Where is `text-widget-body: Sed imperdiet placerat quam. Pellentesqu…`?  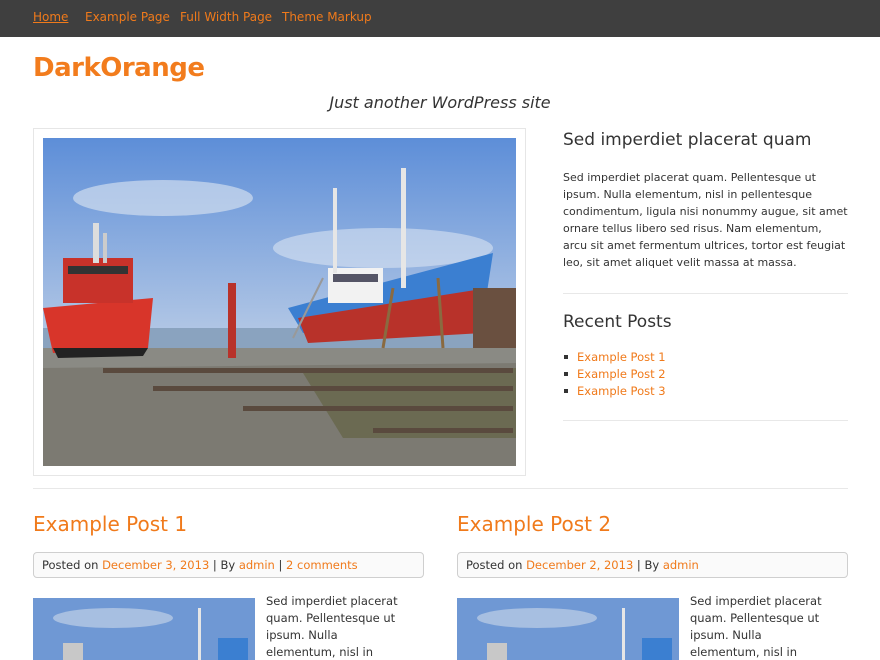
text-widget-body: Sed imperdiet placerat quam. Pellentesqu… is located at coordinates (705, 220).